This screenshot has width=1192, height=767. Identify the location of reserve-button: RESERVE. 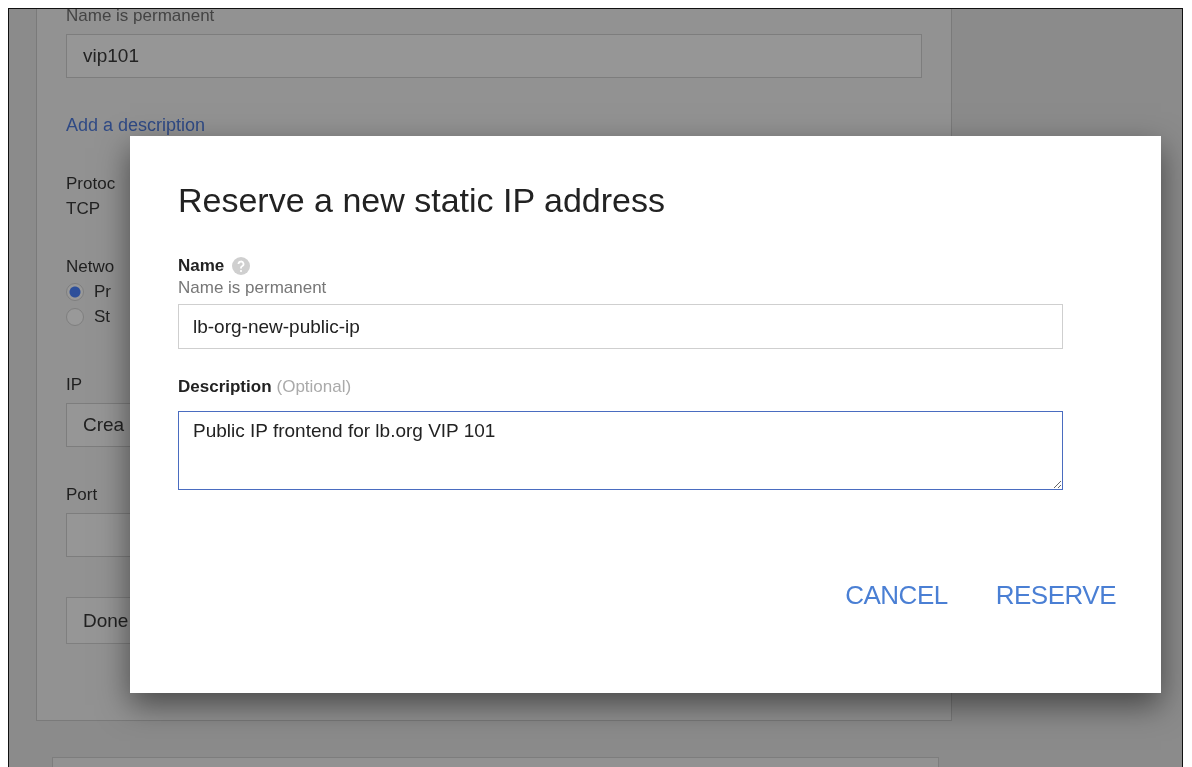
(1055, 595).